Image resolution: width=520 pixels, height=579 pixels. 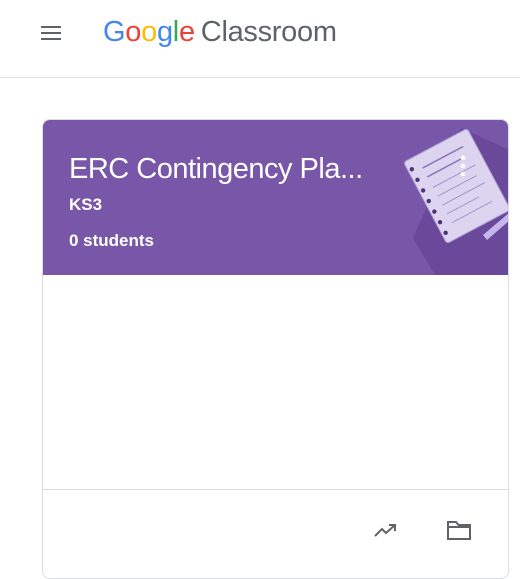 I want to click on class-options-button, so click(x=463, y=166).